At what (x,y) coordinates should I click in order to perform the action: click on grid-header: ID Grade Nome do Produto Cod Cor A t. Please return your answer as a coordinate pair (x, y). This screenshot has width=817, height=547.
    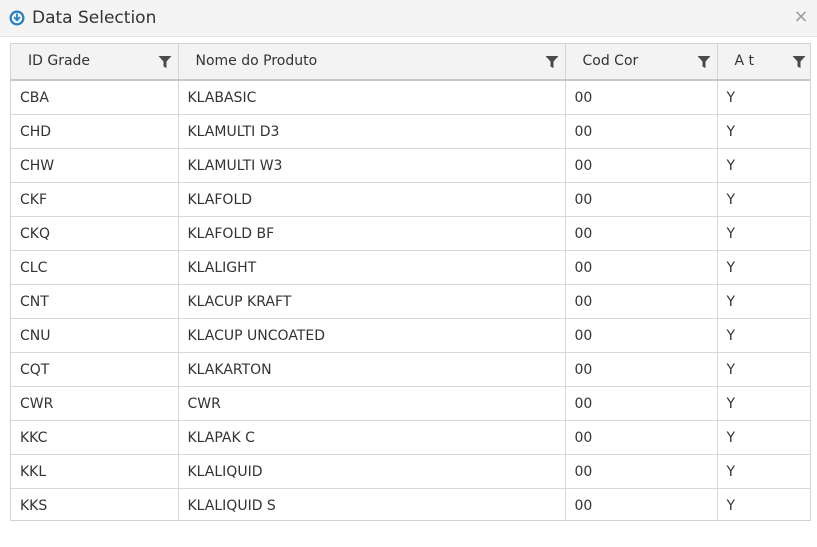
    Looking at the image, I should click on (410, 62).